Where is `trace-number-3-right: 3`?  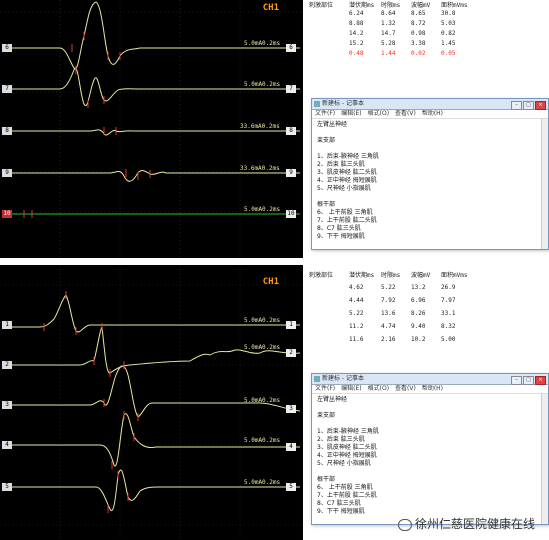
trace-number-3-right: 3 is located at coordinates (291, 409).